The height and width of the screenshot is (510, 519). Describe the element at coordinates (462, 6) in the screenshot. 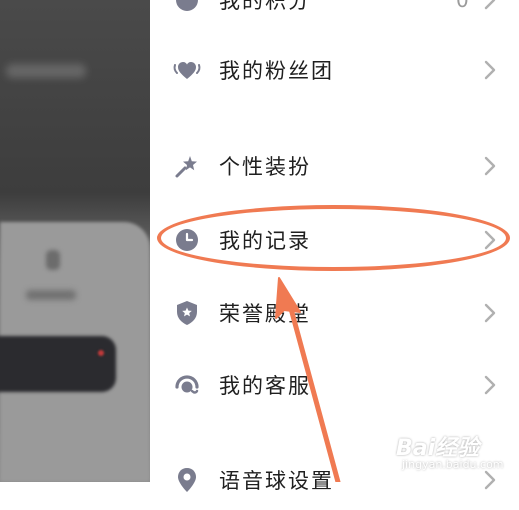

I see `points-value: 0` at that location.